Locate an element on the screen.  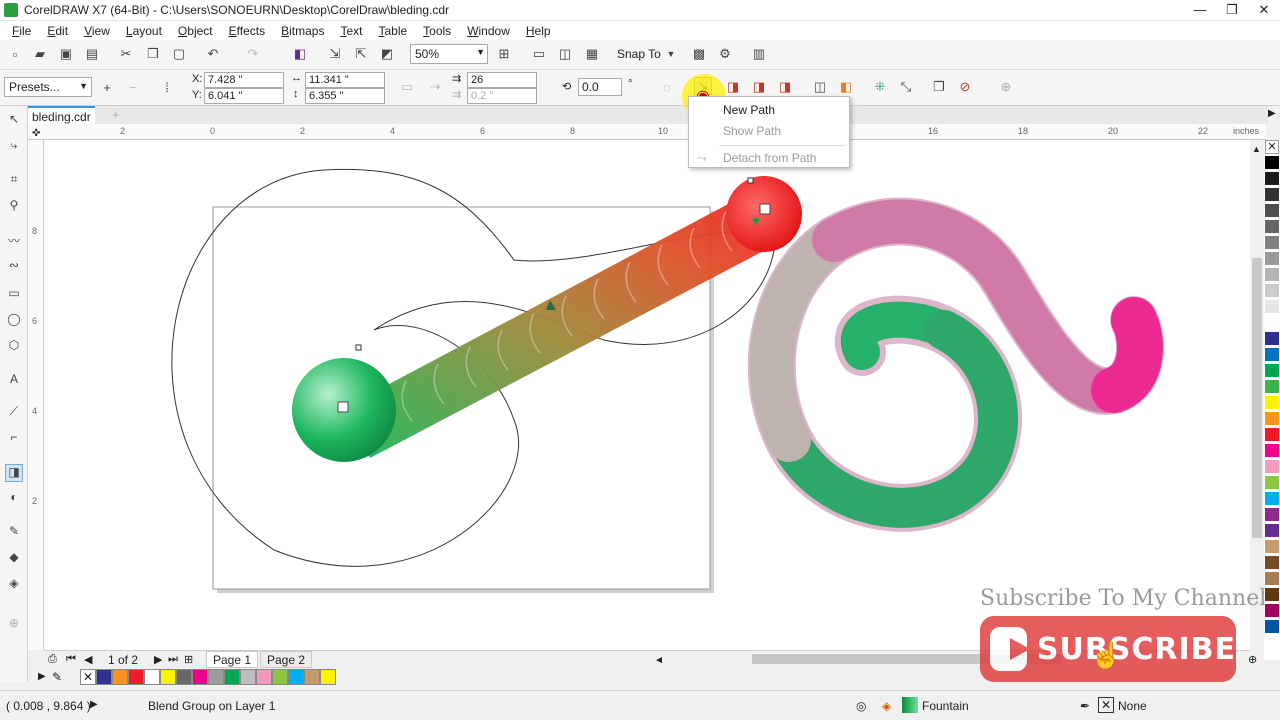
clockwise-blend-icon: ◨ is located at coordinates (759, 87).